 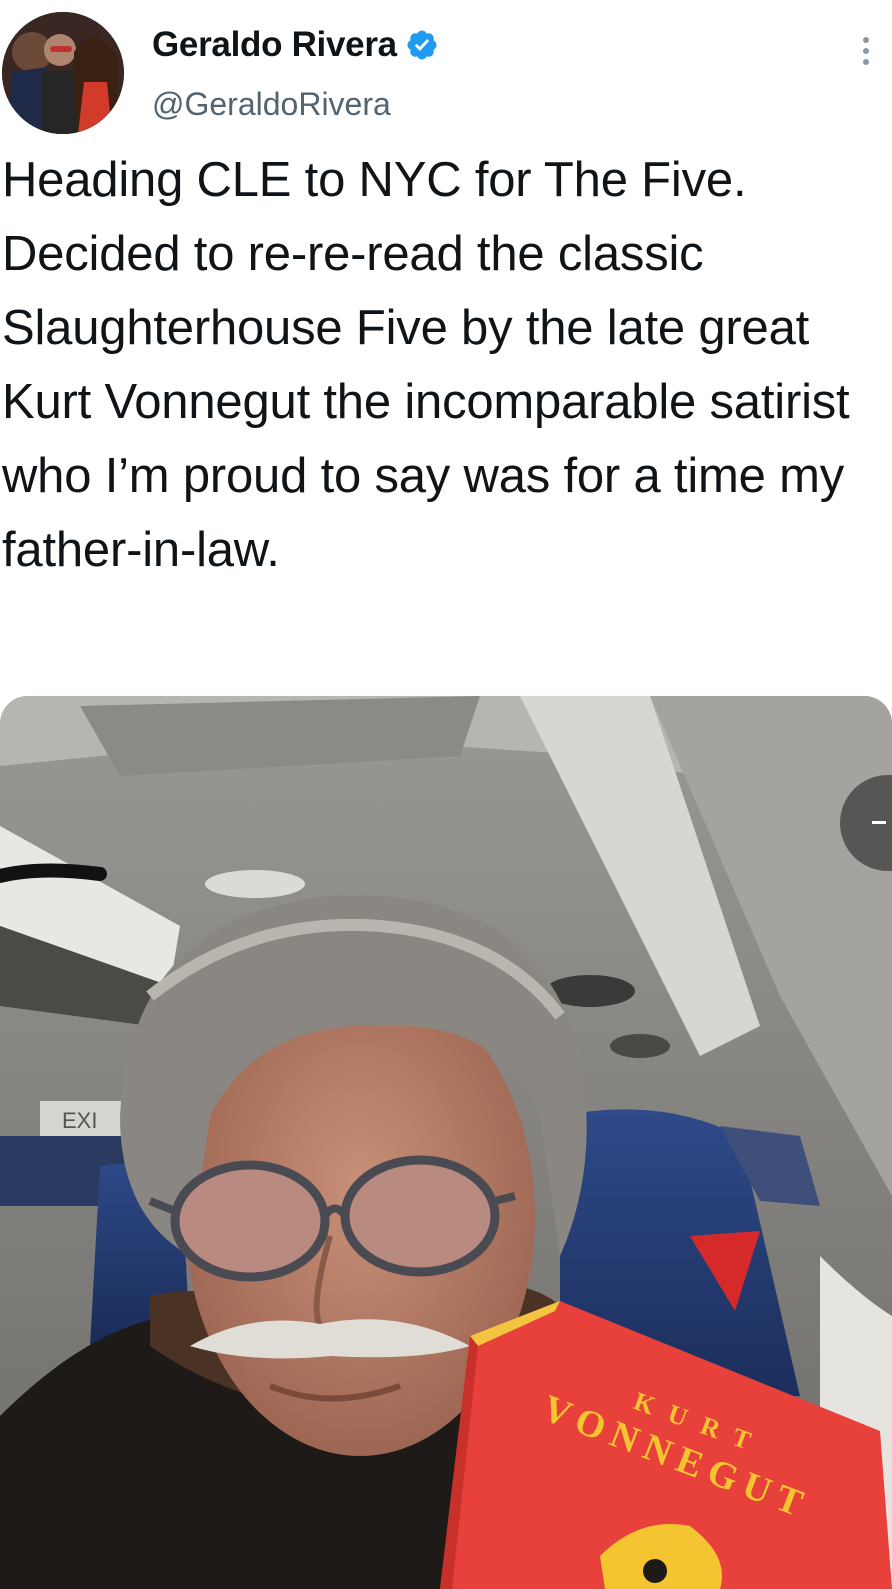 I want to click on avatar, so click(x=63, y=73).